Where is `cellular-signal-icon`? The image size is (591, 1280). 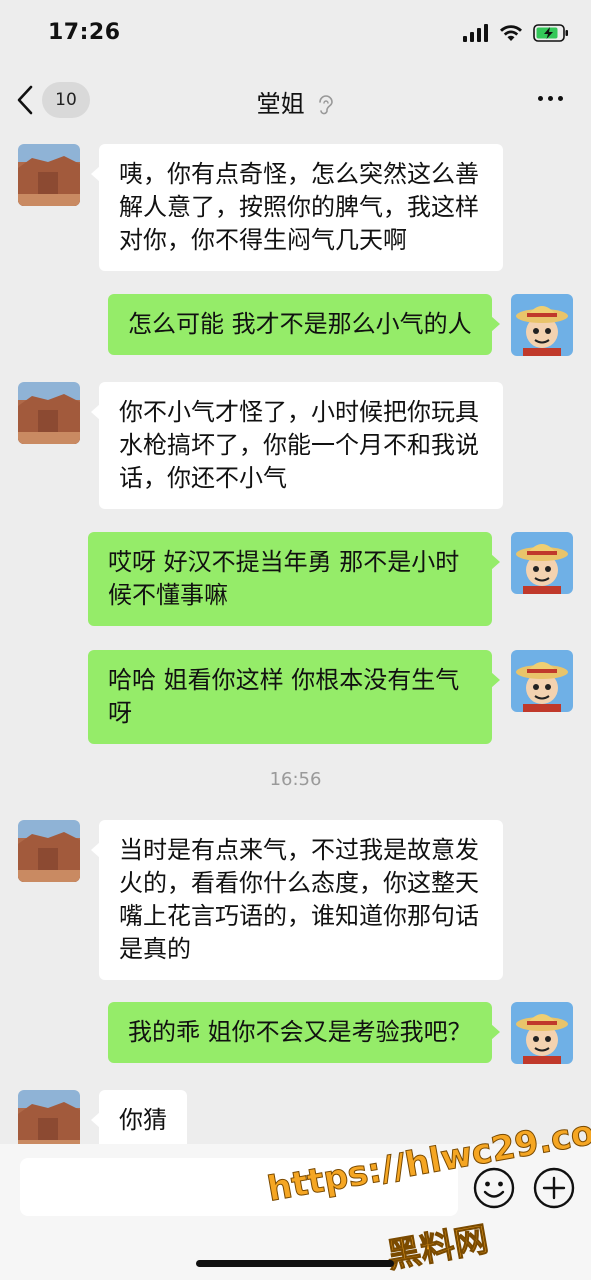 cellular-signal-icon is located at coordinates (475, 33).